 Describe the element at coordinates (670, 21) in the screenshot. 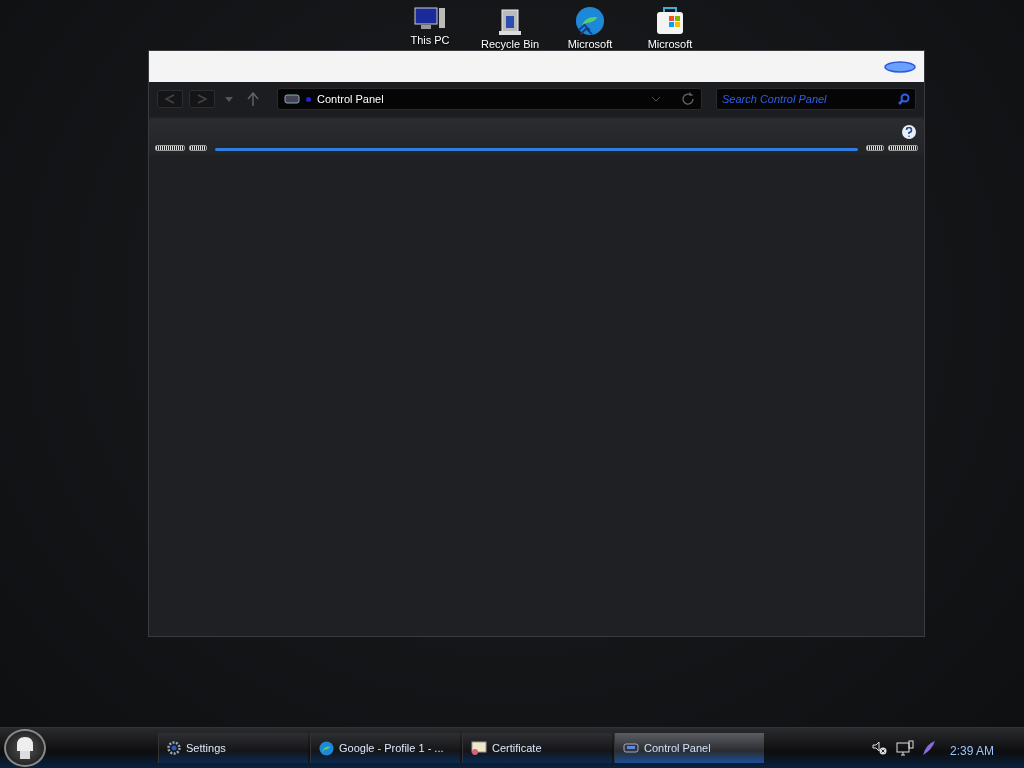

I see `store-icon` at that location.